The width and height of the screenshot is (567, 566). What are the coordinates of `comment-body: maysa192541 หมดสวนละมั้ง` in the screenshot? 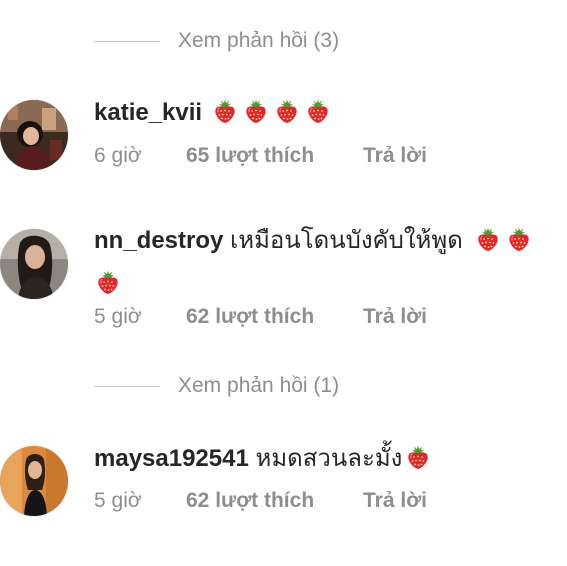 It's located at (326, 458).